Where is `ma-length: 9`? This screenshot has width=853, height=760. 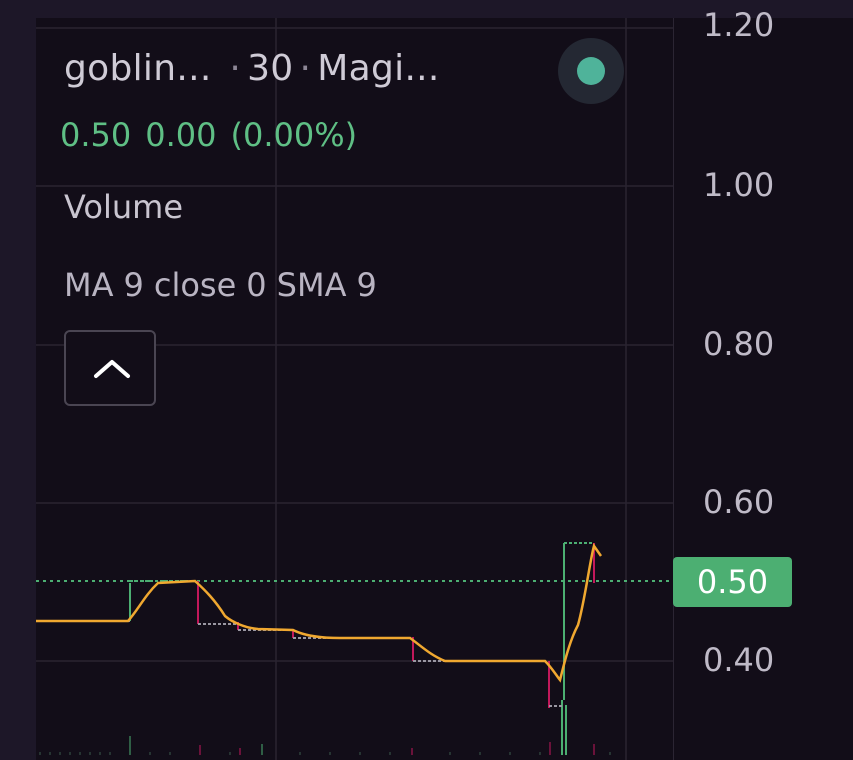 ma-length: 9 is located at coordinates (133, 285).